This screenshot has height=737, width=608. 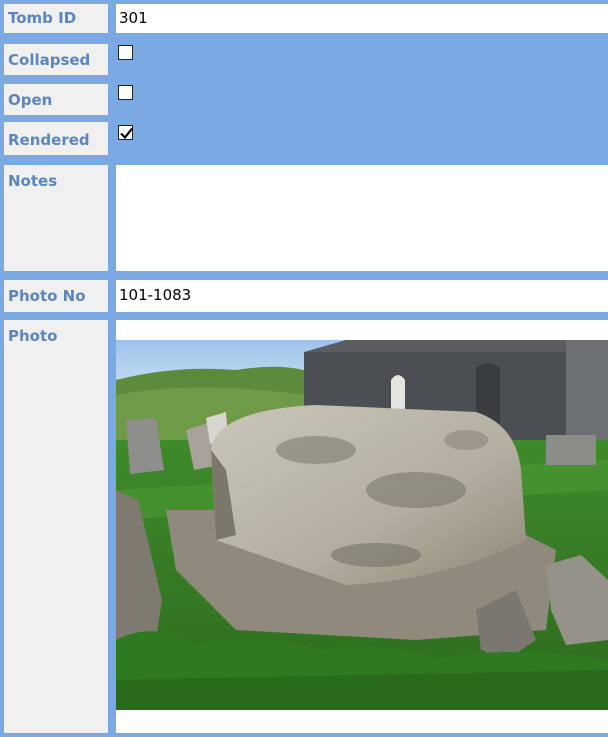 What do you see at coordinates (56, 296) in the screenshot?
I see `photo-no-label: Photo No` at bounding box center [56, 296].